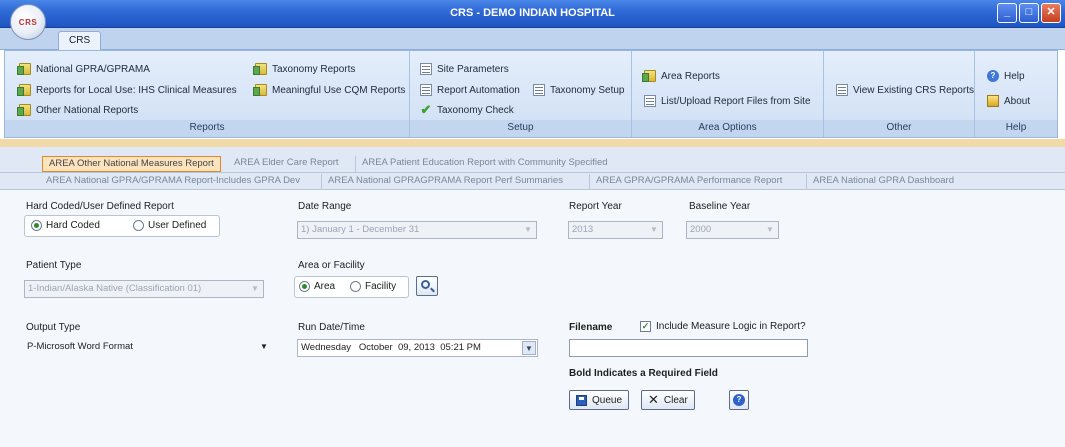  Describe the element at coordinates (169, 225) in the screenshot. I see `user-defined-radio: User Defined` at that location.